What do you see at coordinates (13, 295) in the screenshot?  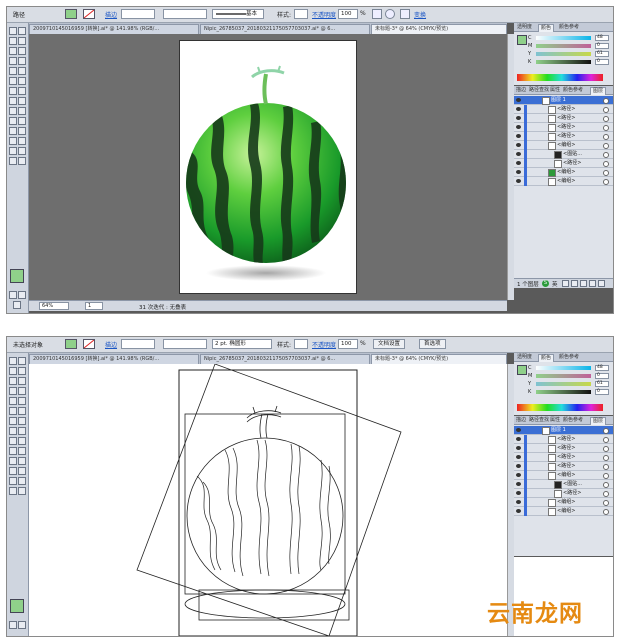 I see `color-mode-icon` at bounding box center [13, 295].